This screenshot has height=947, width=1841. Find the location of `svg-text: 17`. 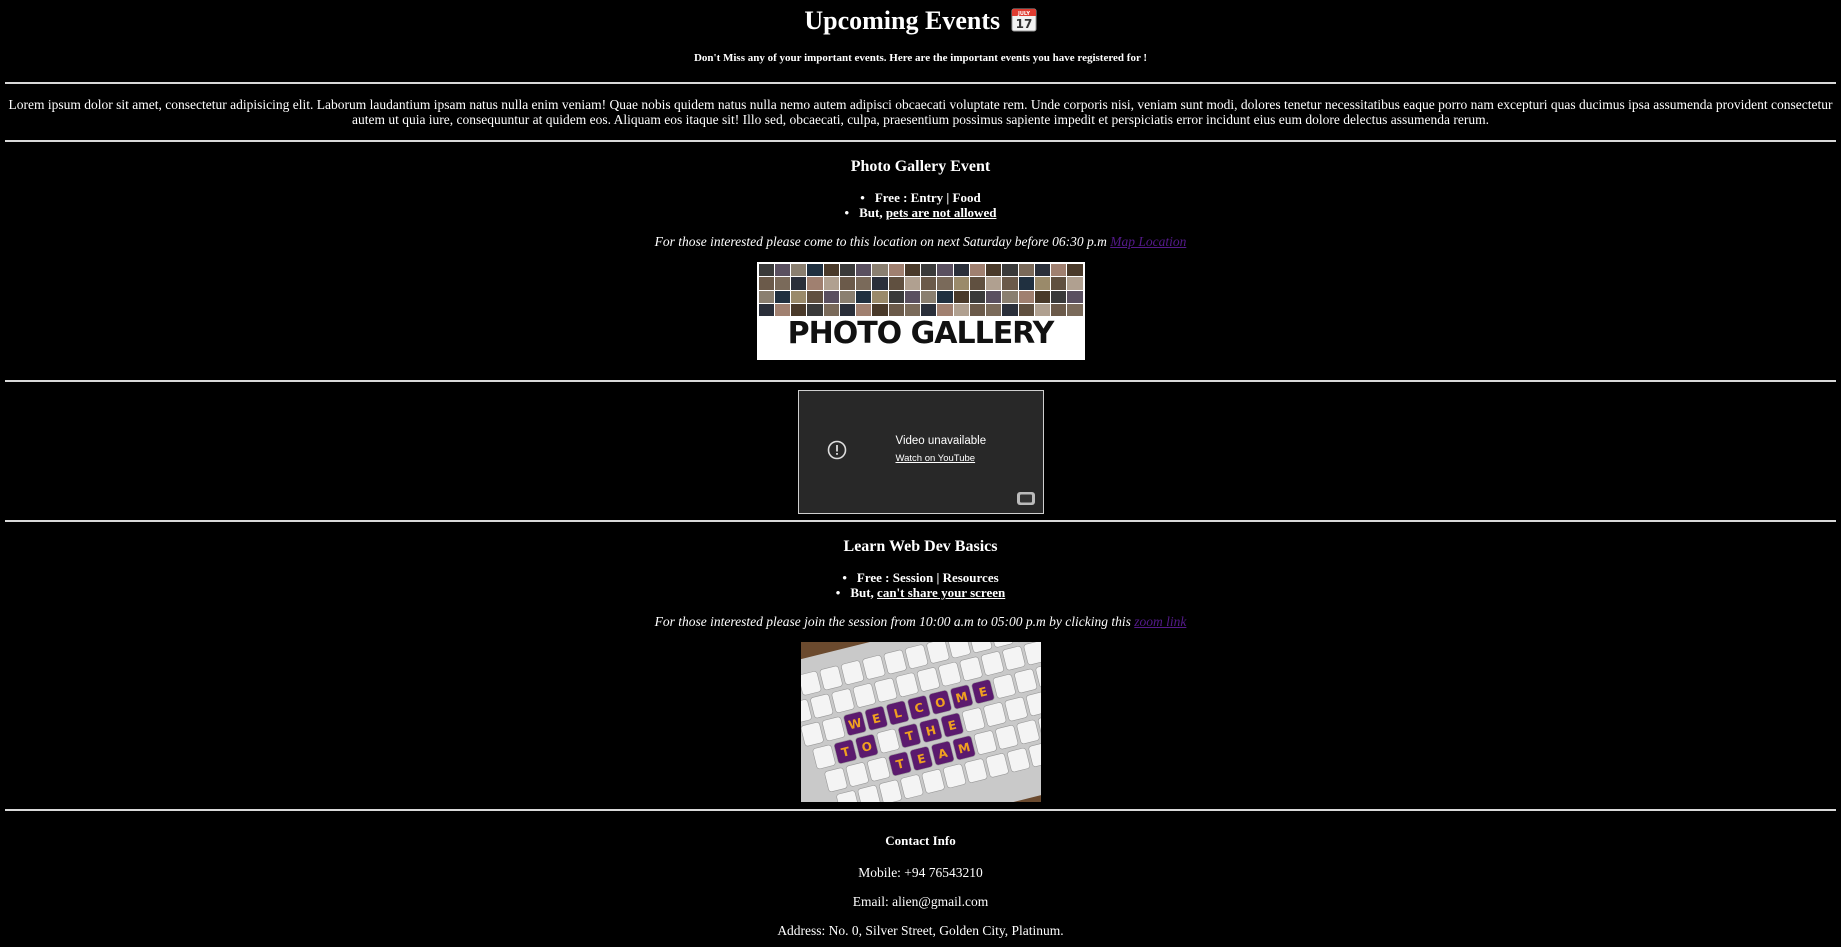

svg-text: 17 is located at coordinates (1023, 24).